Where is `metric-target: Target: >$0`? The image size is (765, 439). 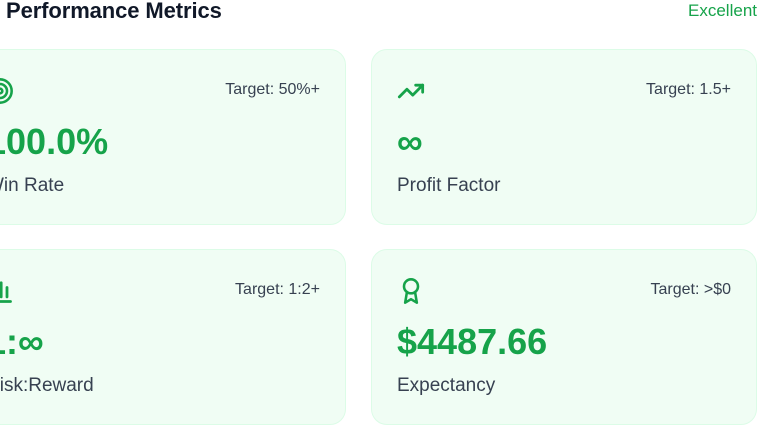 metric-target: Target: >$0 is located at coordinates (691, 289).